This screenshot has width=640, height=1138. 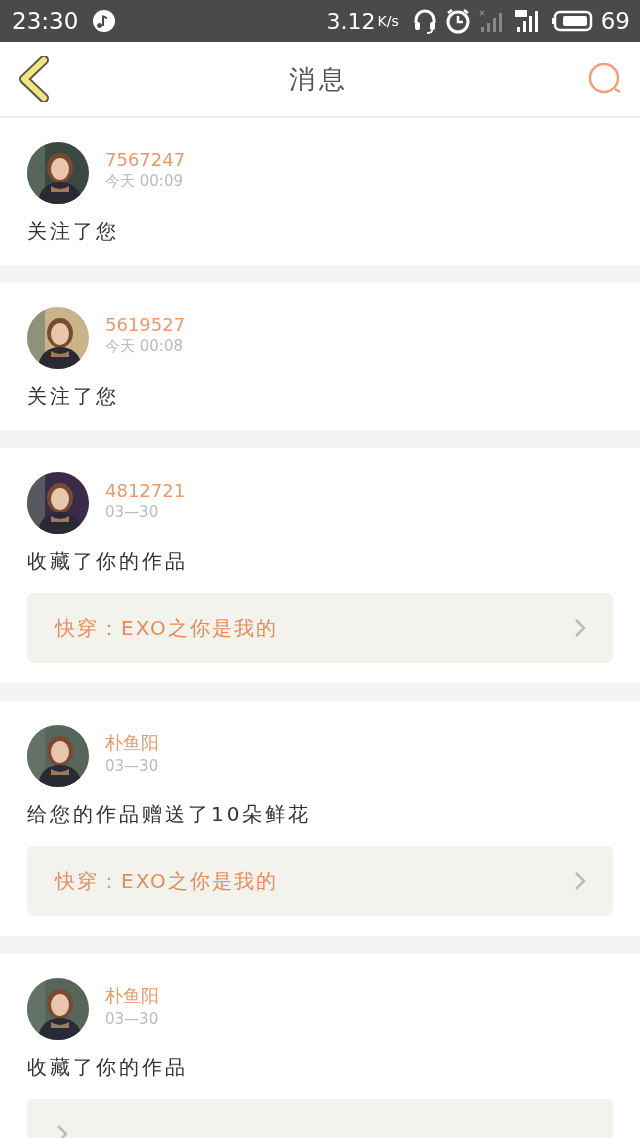 I want to click on alarm-icon, so click(x=457, y=21).